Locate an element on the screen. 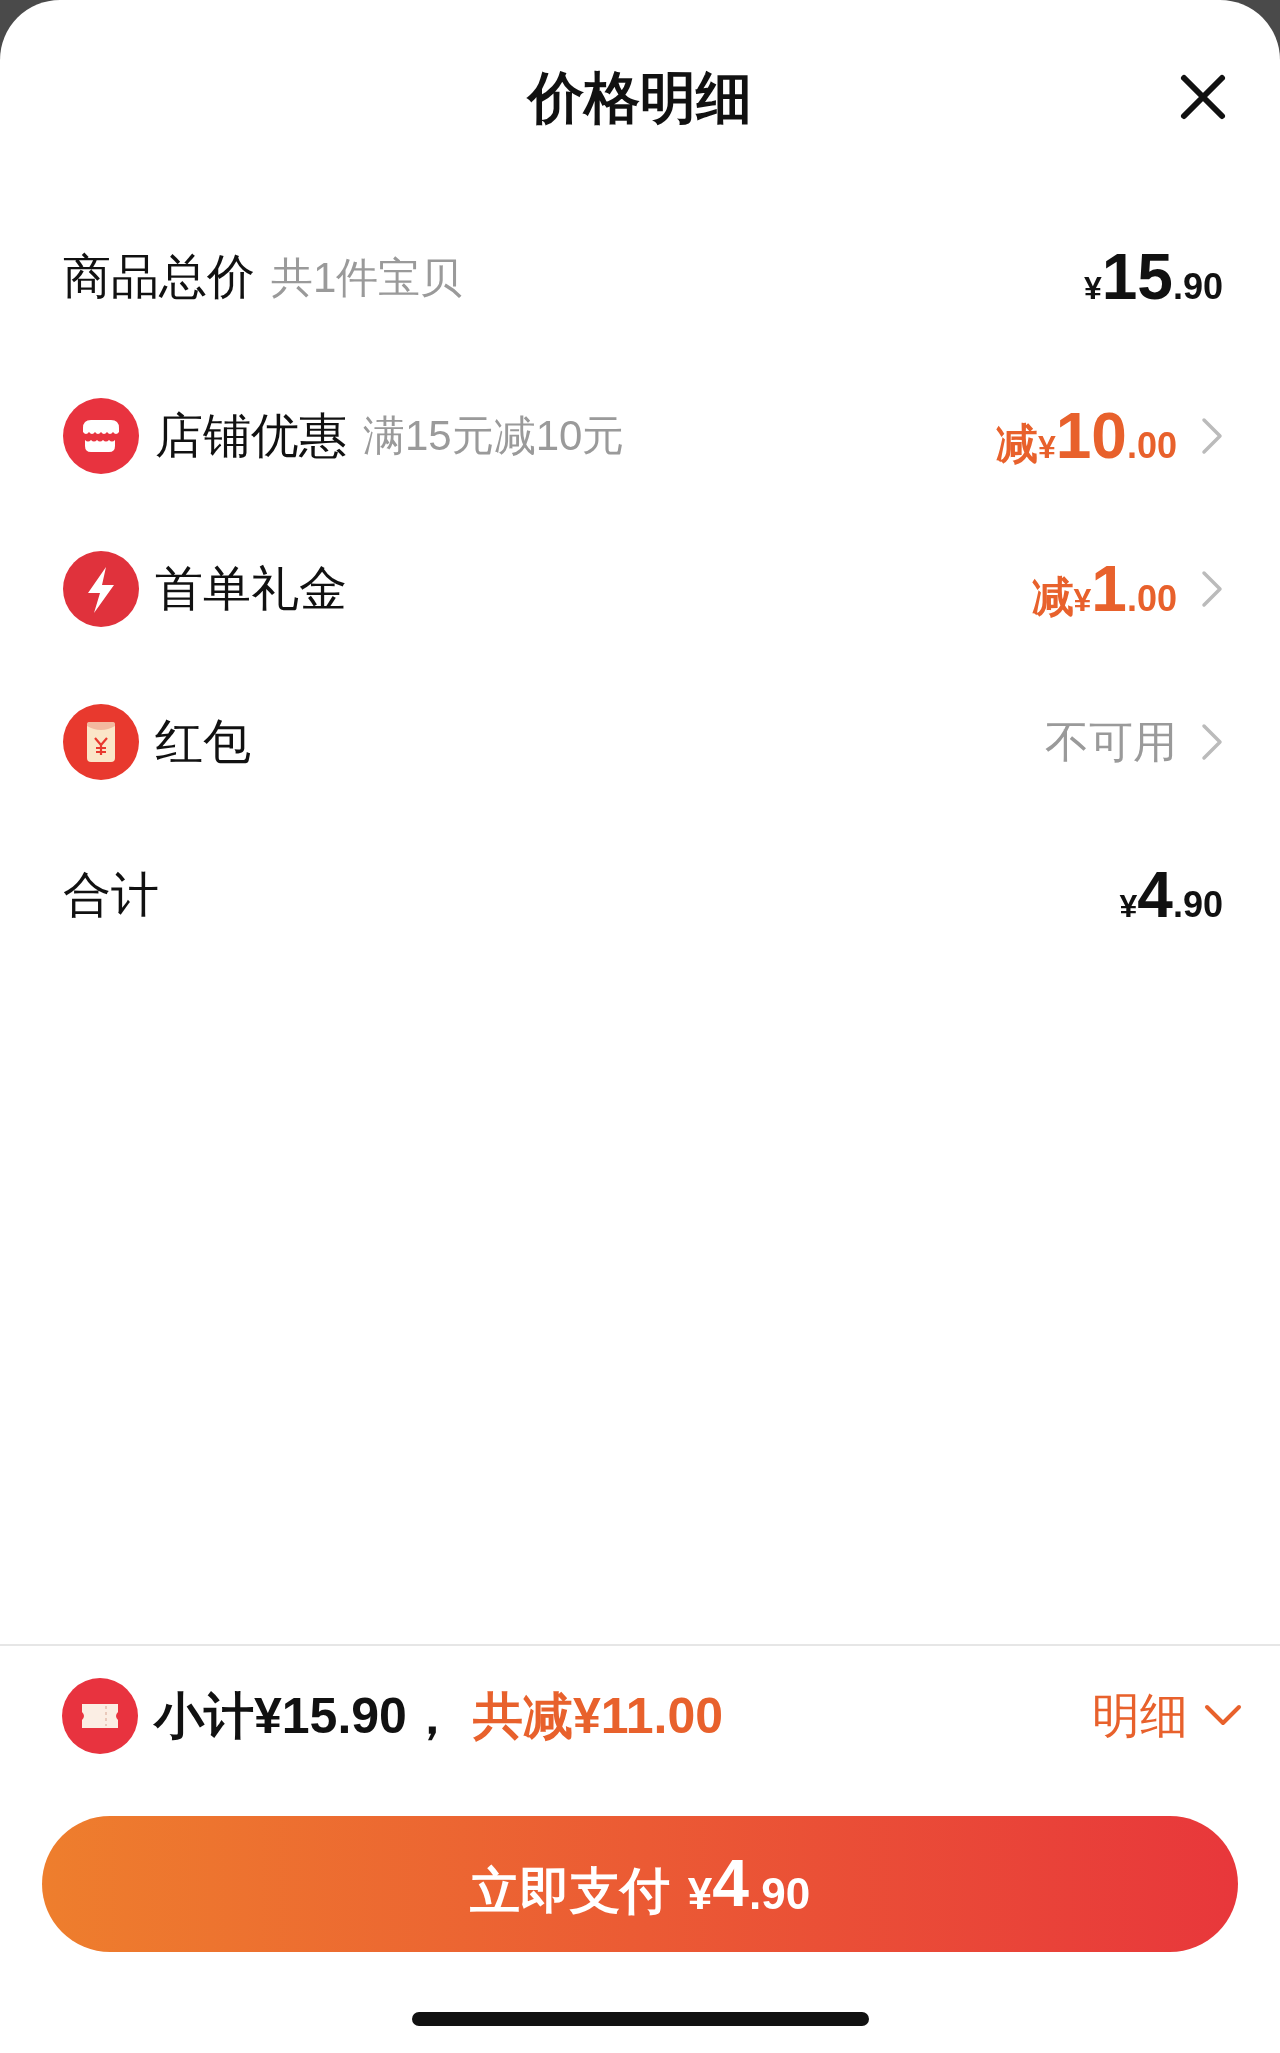 The width and height of the screenshot is (1280, 2053). lightning-icon is located at coordinates (101, 588).